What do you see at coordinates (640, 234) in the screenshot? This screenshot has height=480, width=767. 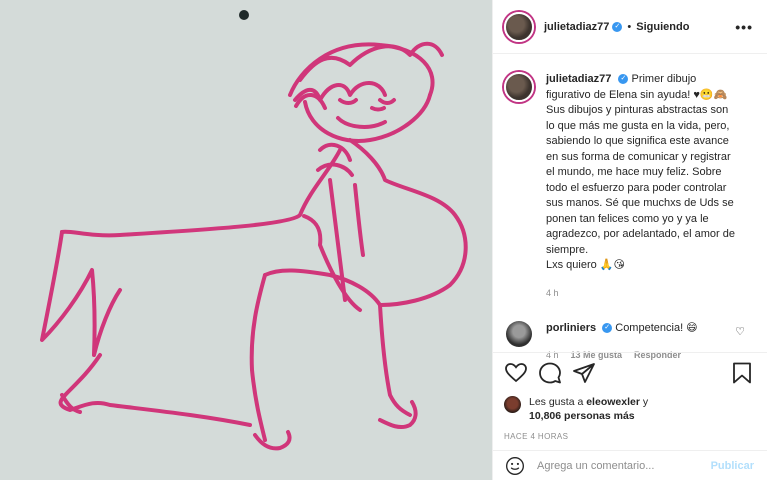 I see `caption-text: agradezco, por adelantado, el amor de` at bounding box center [640, 234].